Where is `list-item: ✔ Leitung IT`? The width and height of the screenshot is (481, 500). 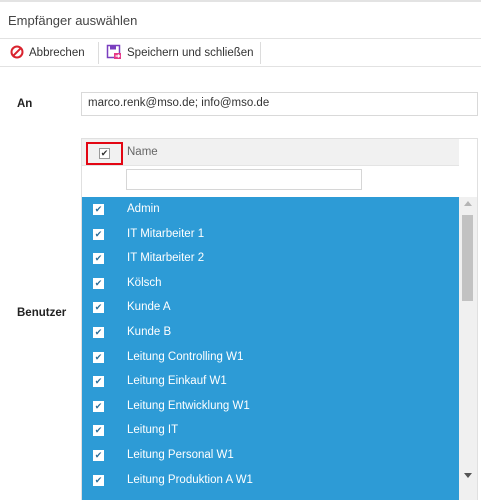
list-item: ✔ Leitung IT is located at coordinates (270, 430).